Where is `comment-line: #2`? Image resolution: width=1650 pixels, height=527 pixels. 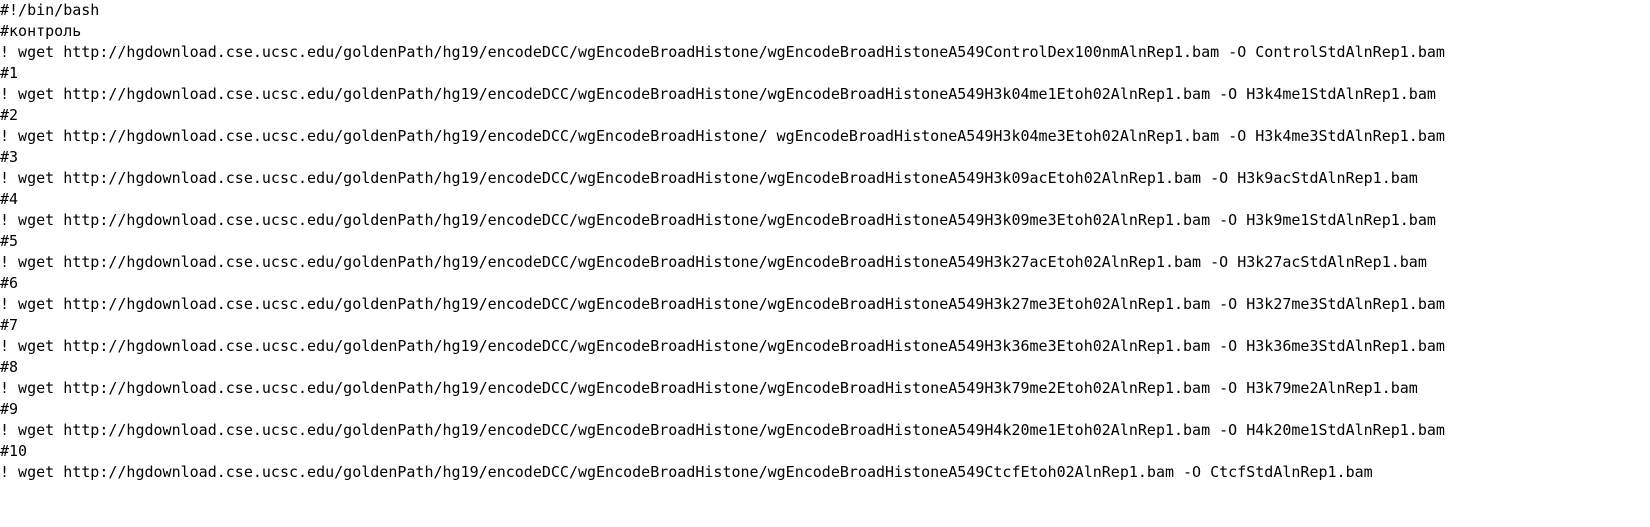
comment-line: #2 is located at coordinates (9, 115).